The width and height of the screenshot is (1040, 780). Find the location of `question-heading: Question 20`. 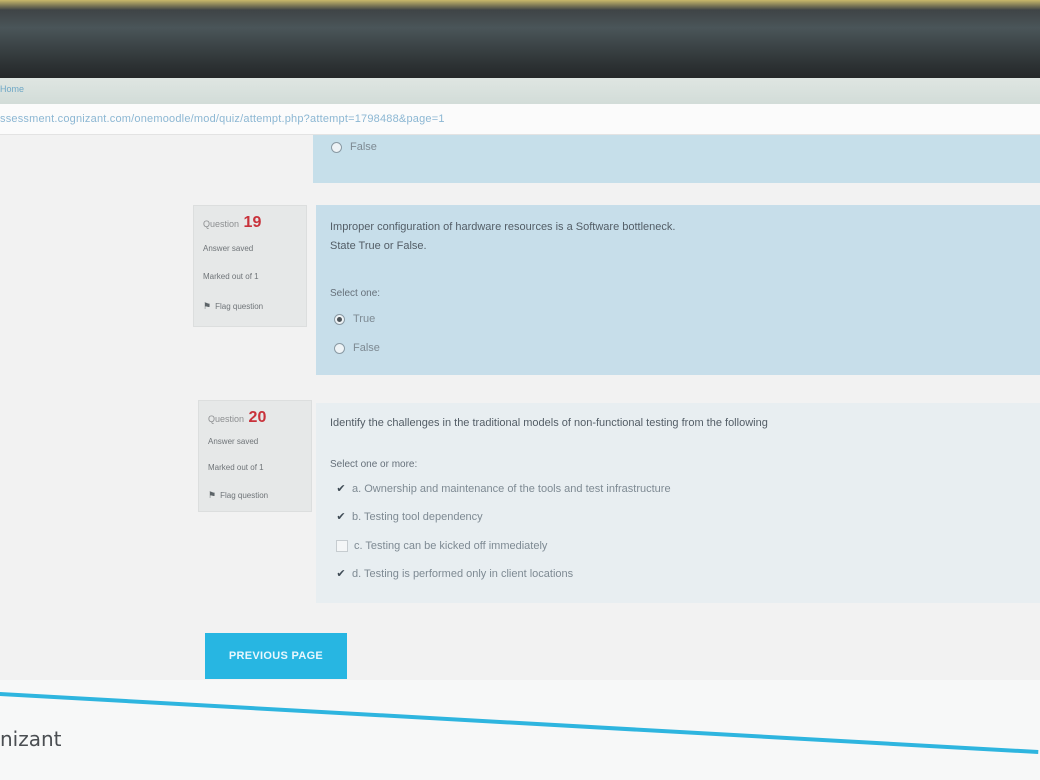

question-heading: Question 20 is located at coordinates (237, 418).